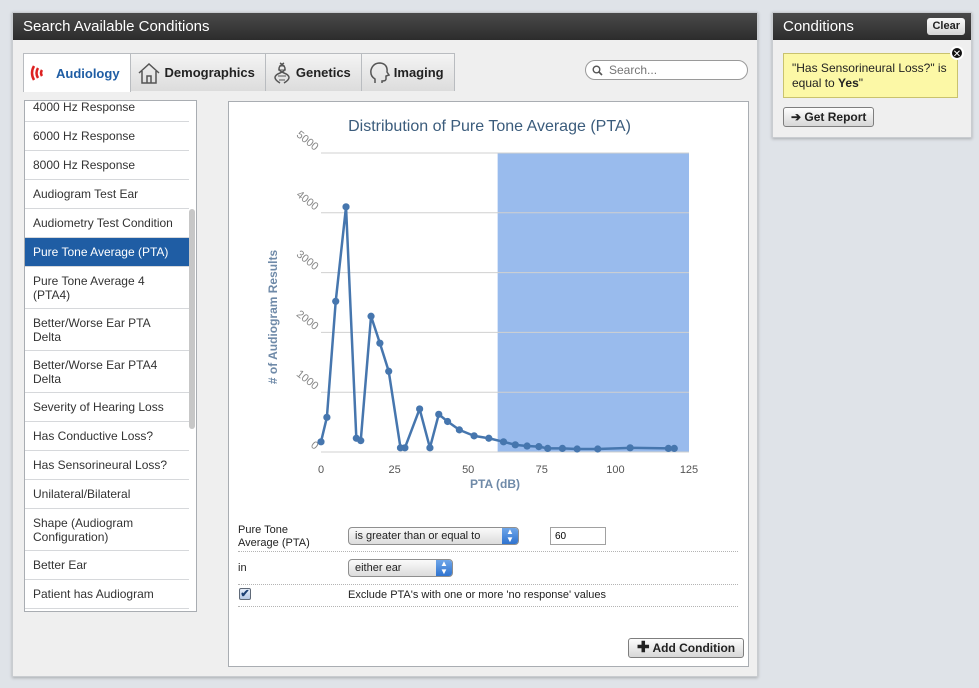 This screenshot has height=688, width=979. Describe the element at coordinates (107, 436) in the screenshot. I see `list-item: Has Conductive Loss?` at that location.